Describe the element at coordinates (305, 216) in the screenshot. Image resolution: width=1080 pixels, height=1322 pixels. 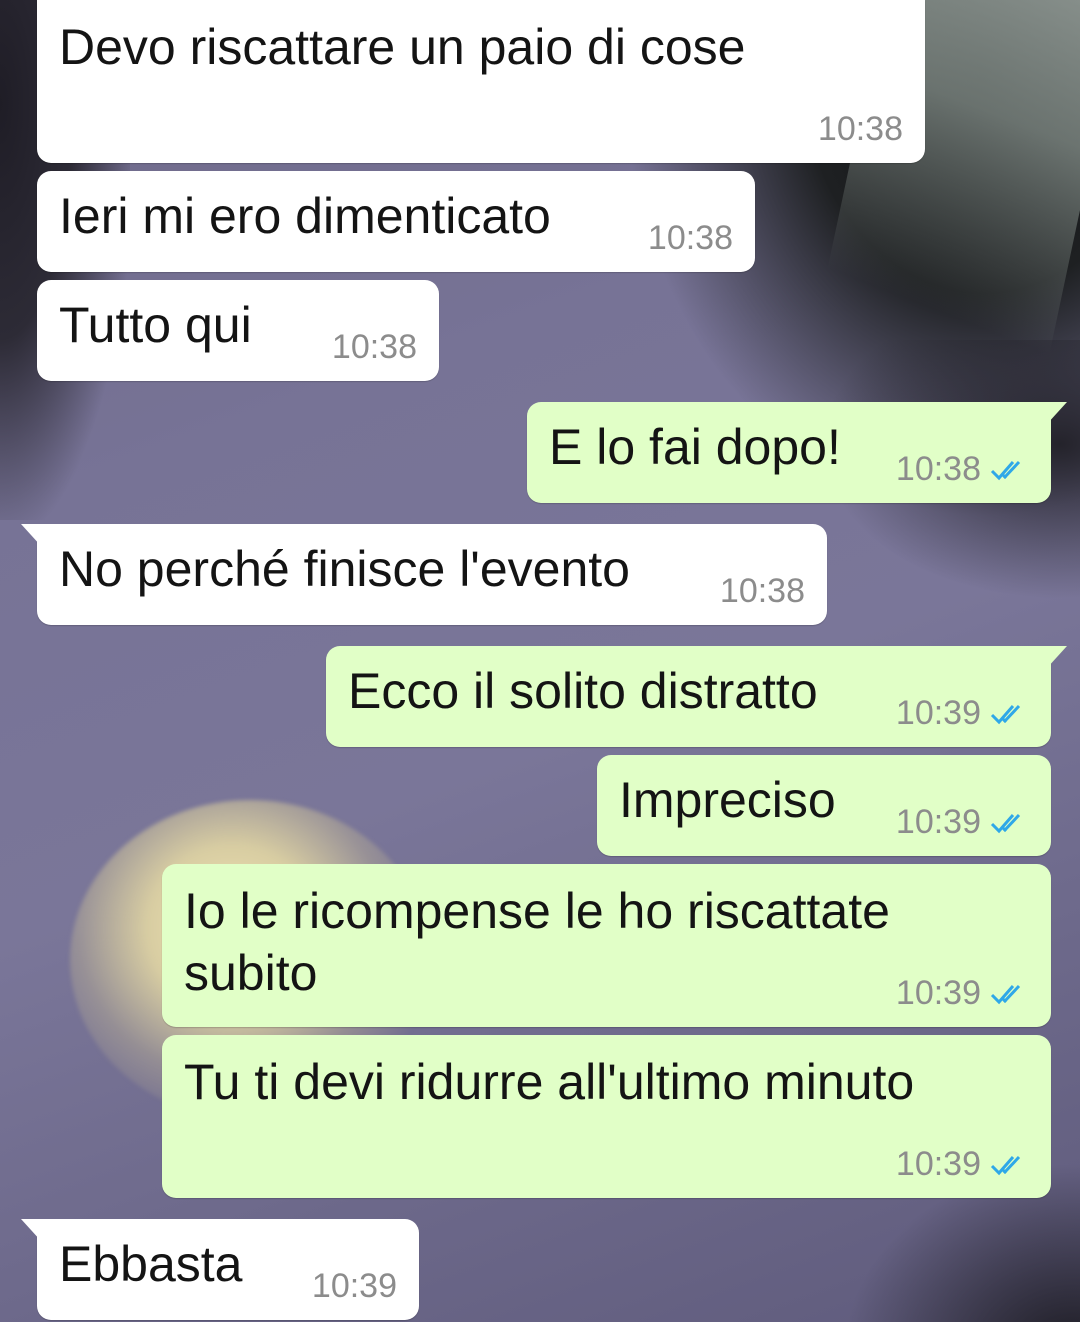
I see `message-text: Ieri mi ero dimenticato` at that location.